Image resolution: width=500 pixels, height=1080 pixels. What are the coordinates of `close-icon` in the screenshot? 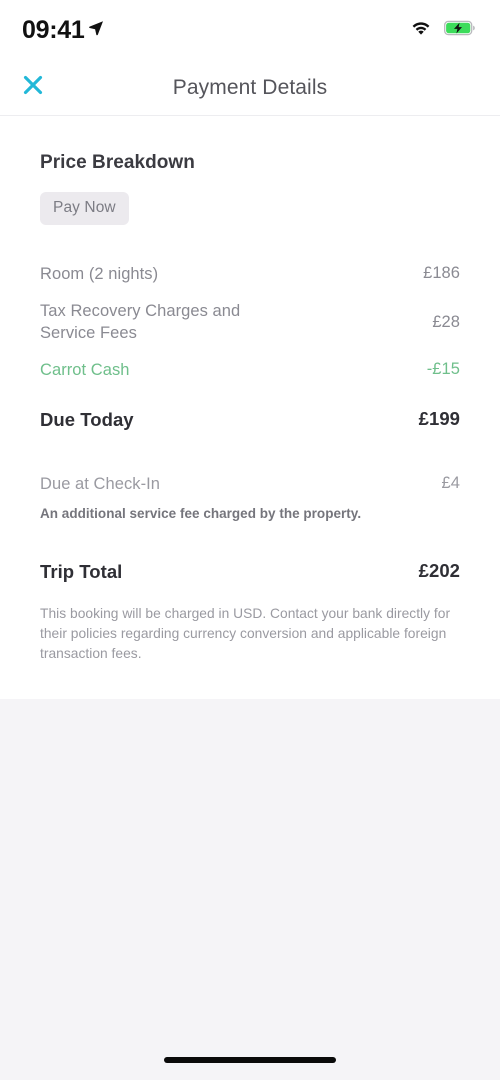 It's located at (33, 87).